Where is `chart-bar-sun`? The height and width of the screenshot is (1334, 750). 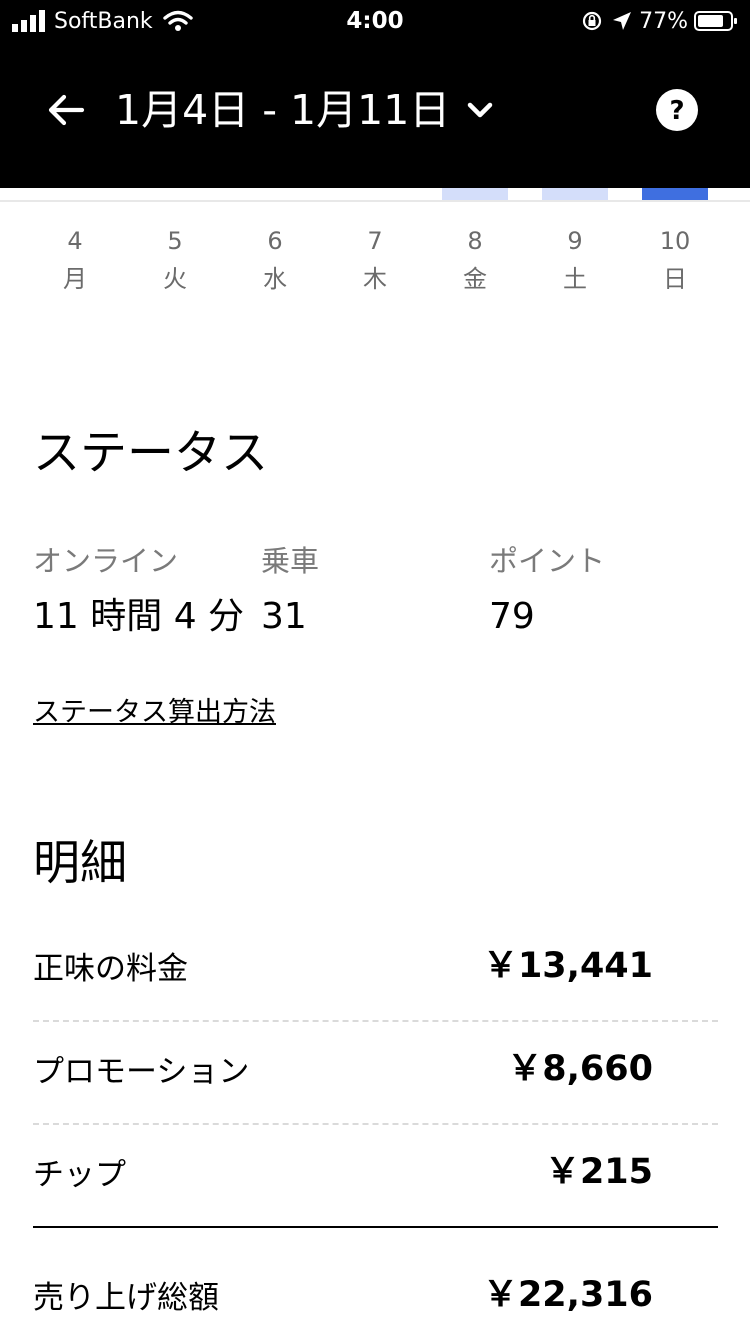
chart-bar-sun is located at coordinates (675, 194).